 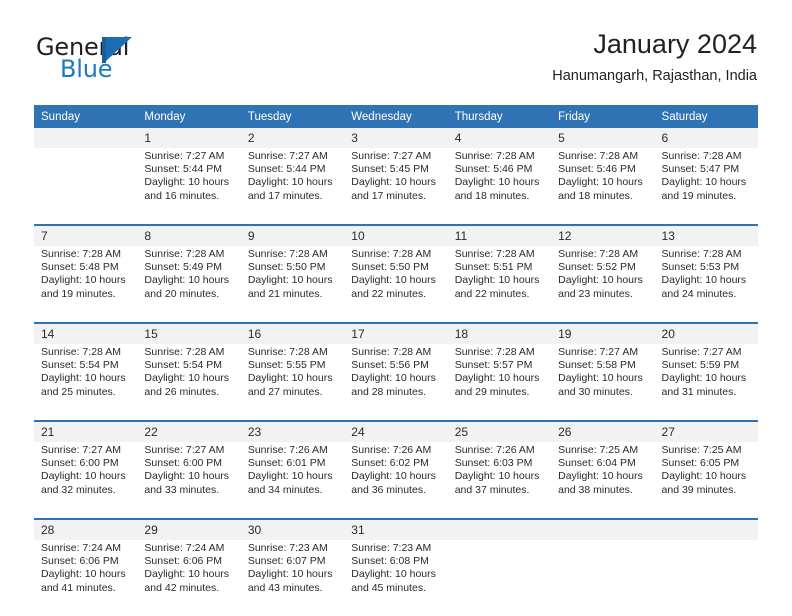 I want to click on day-number: 7, so click(x=86, y=235).